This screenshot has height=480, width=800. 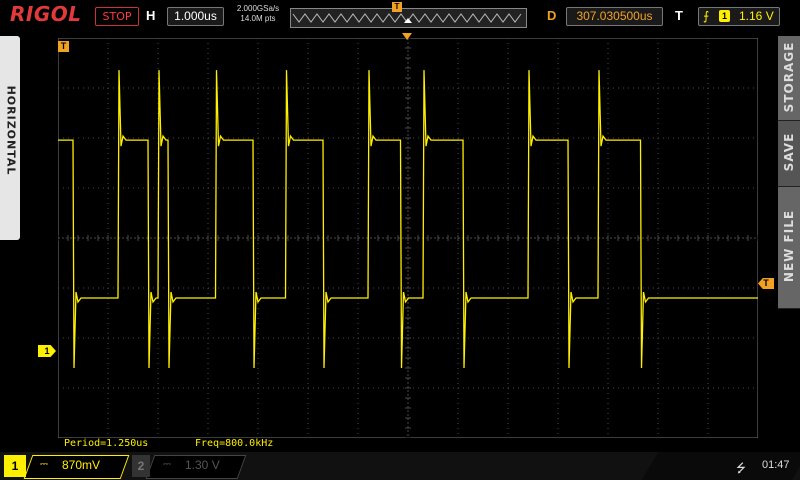 I want to click on storage-side-menu: STORAGE SAVE NEW FILE, so click(x=789, y=172).